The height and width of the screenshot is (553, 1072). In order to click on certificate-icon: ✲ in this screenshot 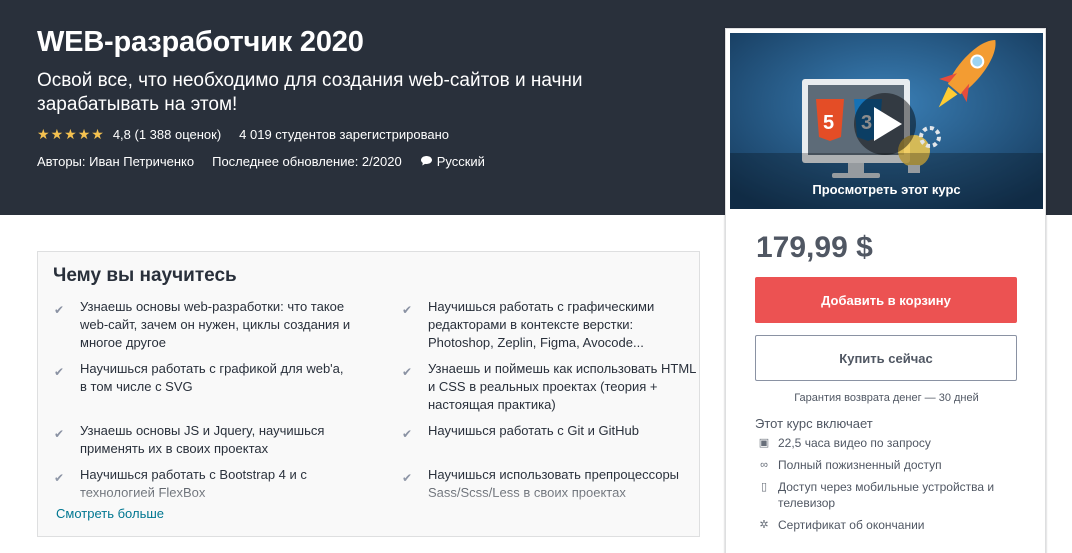, I will do `click(764, 525)`.